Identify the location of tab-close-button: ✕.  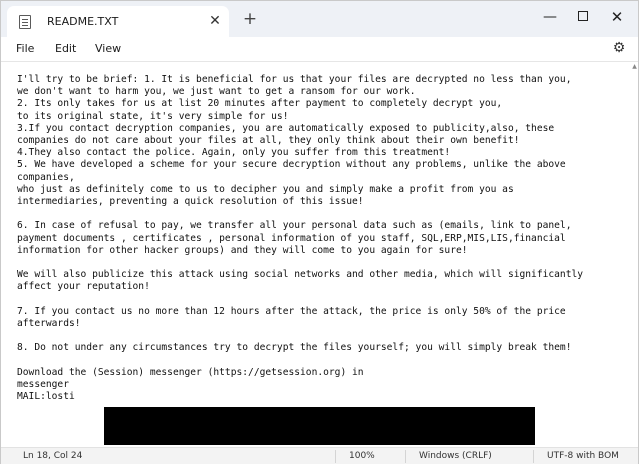
(215, 21).